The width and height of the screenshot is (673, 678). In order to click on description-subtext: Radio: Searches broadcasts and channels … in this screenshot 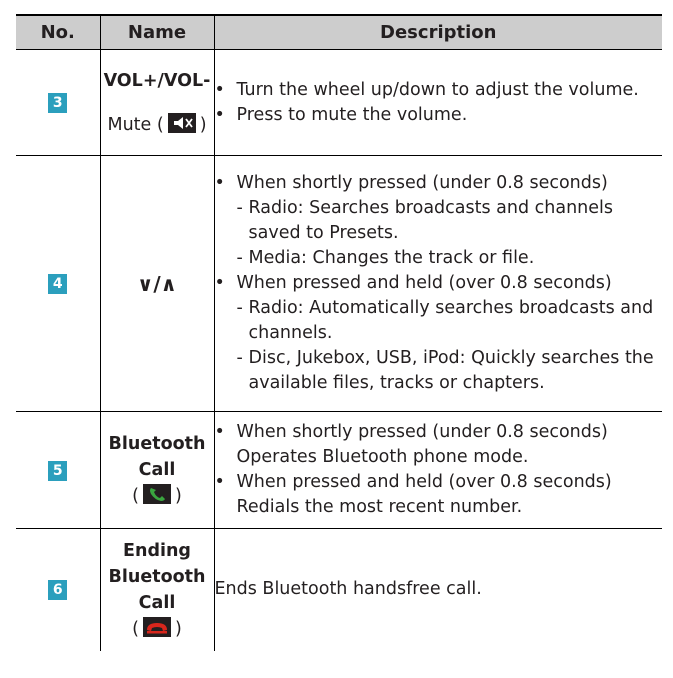, I will do `click(431, 220)`.